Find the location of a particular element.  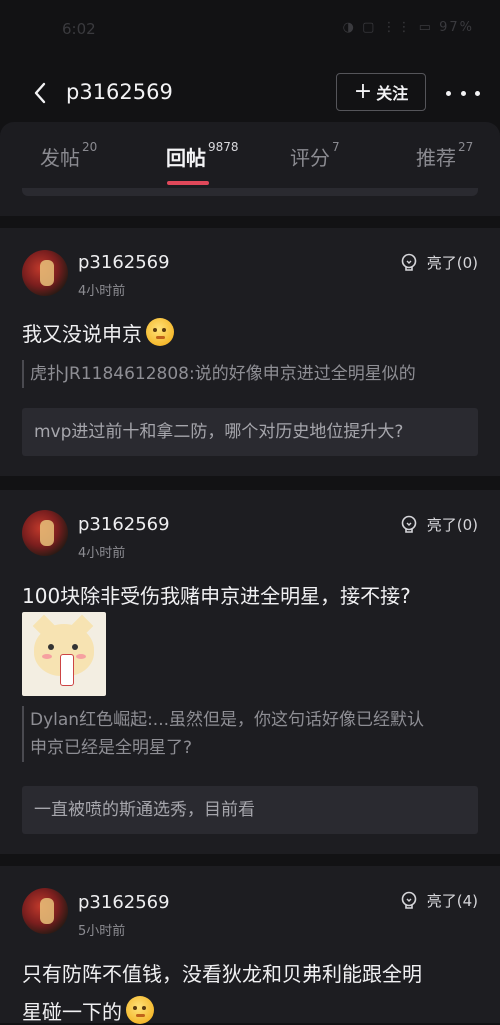

like-button: 亮了(4) is located at coordinates (438, 900).